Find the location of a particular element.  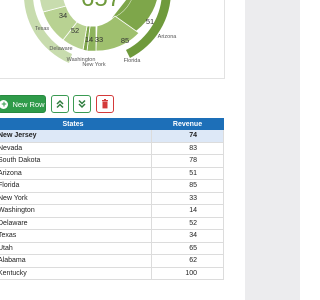

slice-category-label: New York is located at coordinates (93, 65).